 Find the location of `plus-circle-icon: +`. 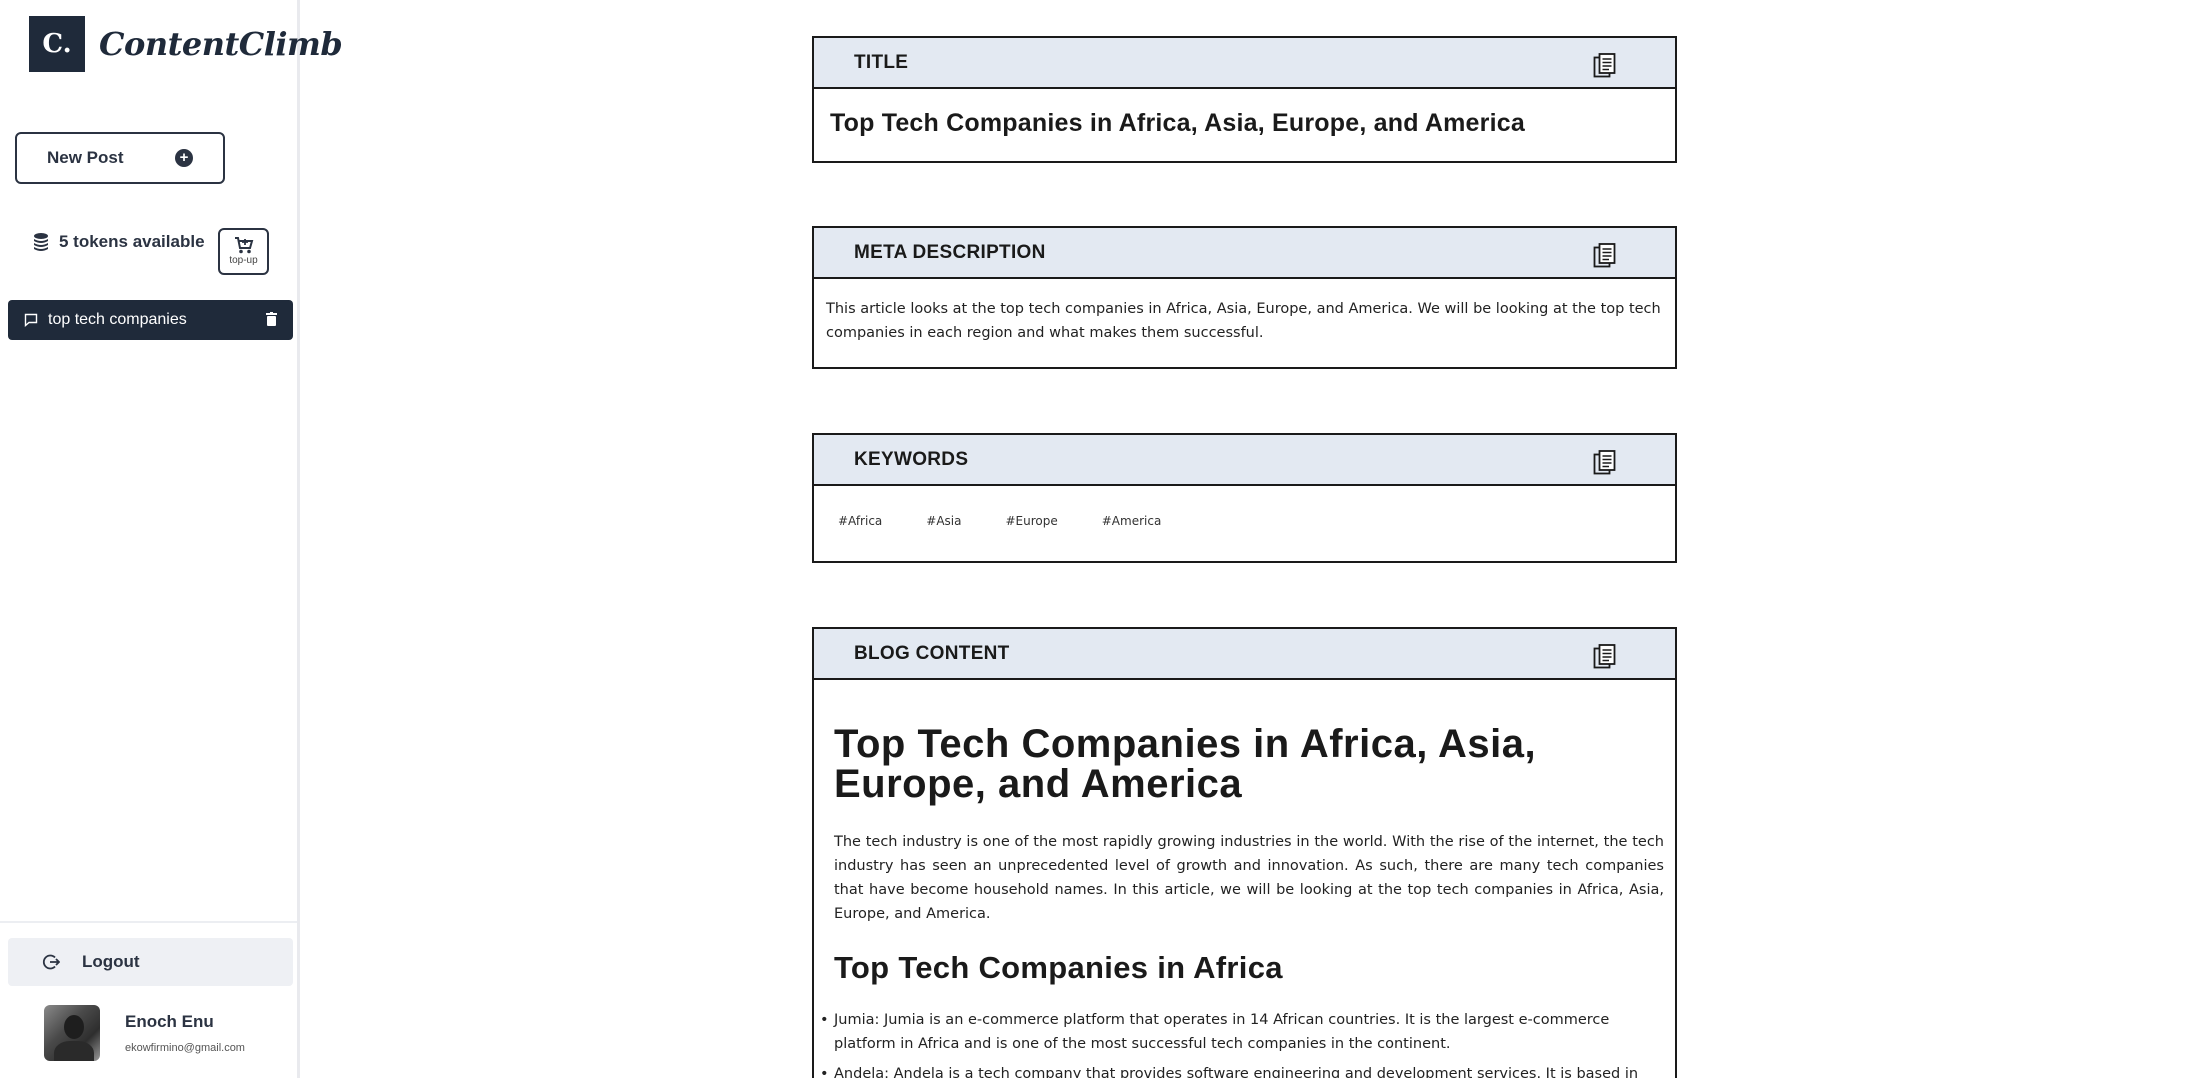

plus-circle-icon: + is located at coordinates (184, 158).